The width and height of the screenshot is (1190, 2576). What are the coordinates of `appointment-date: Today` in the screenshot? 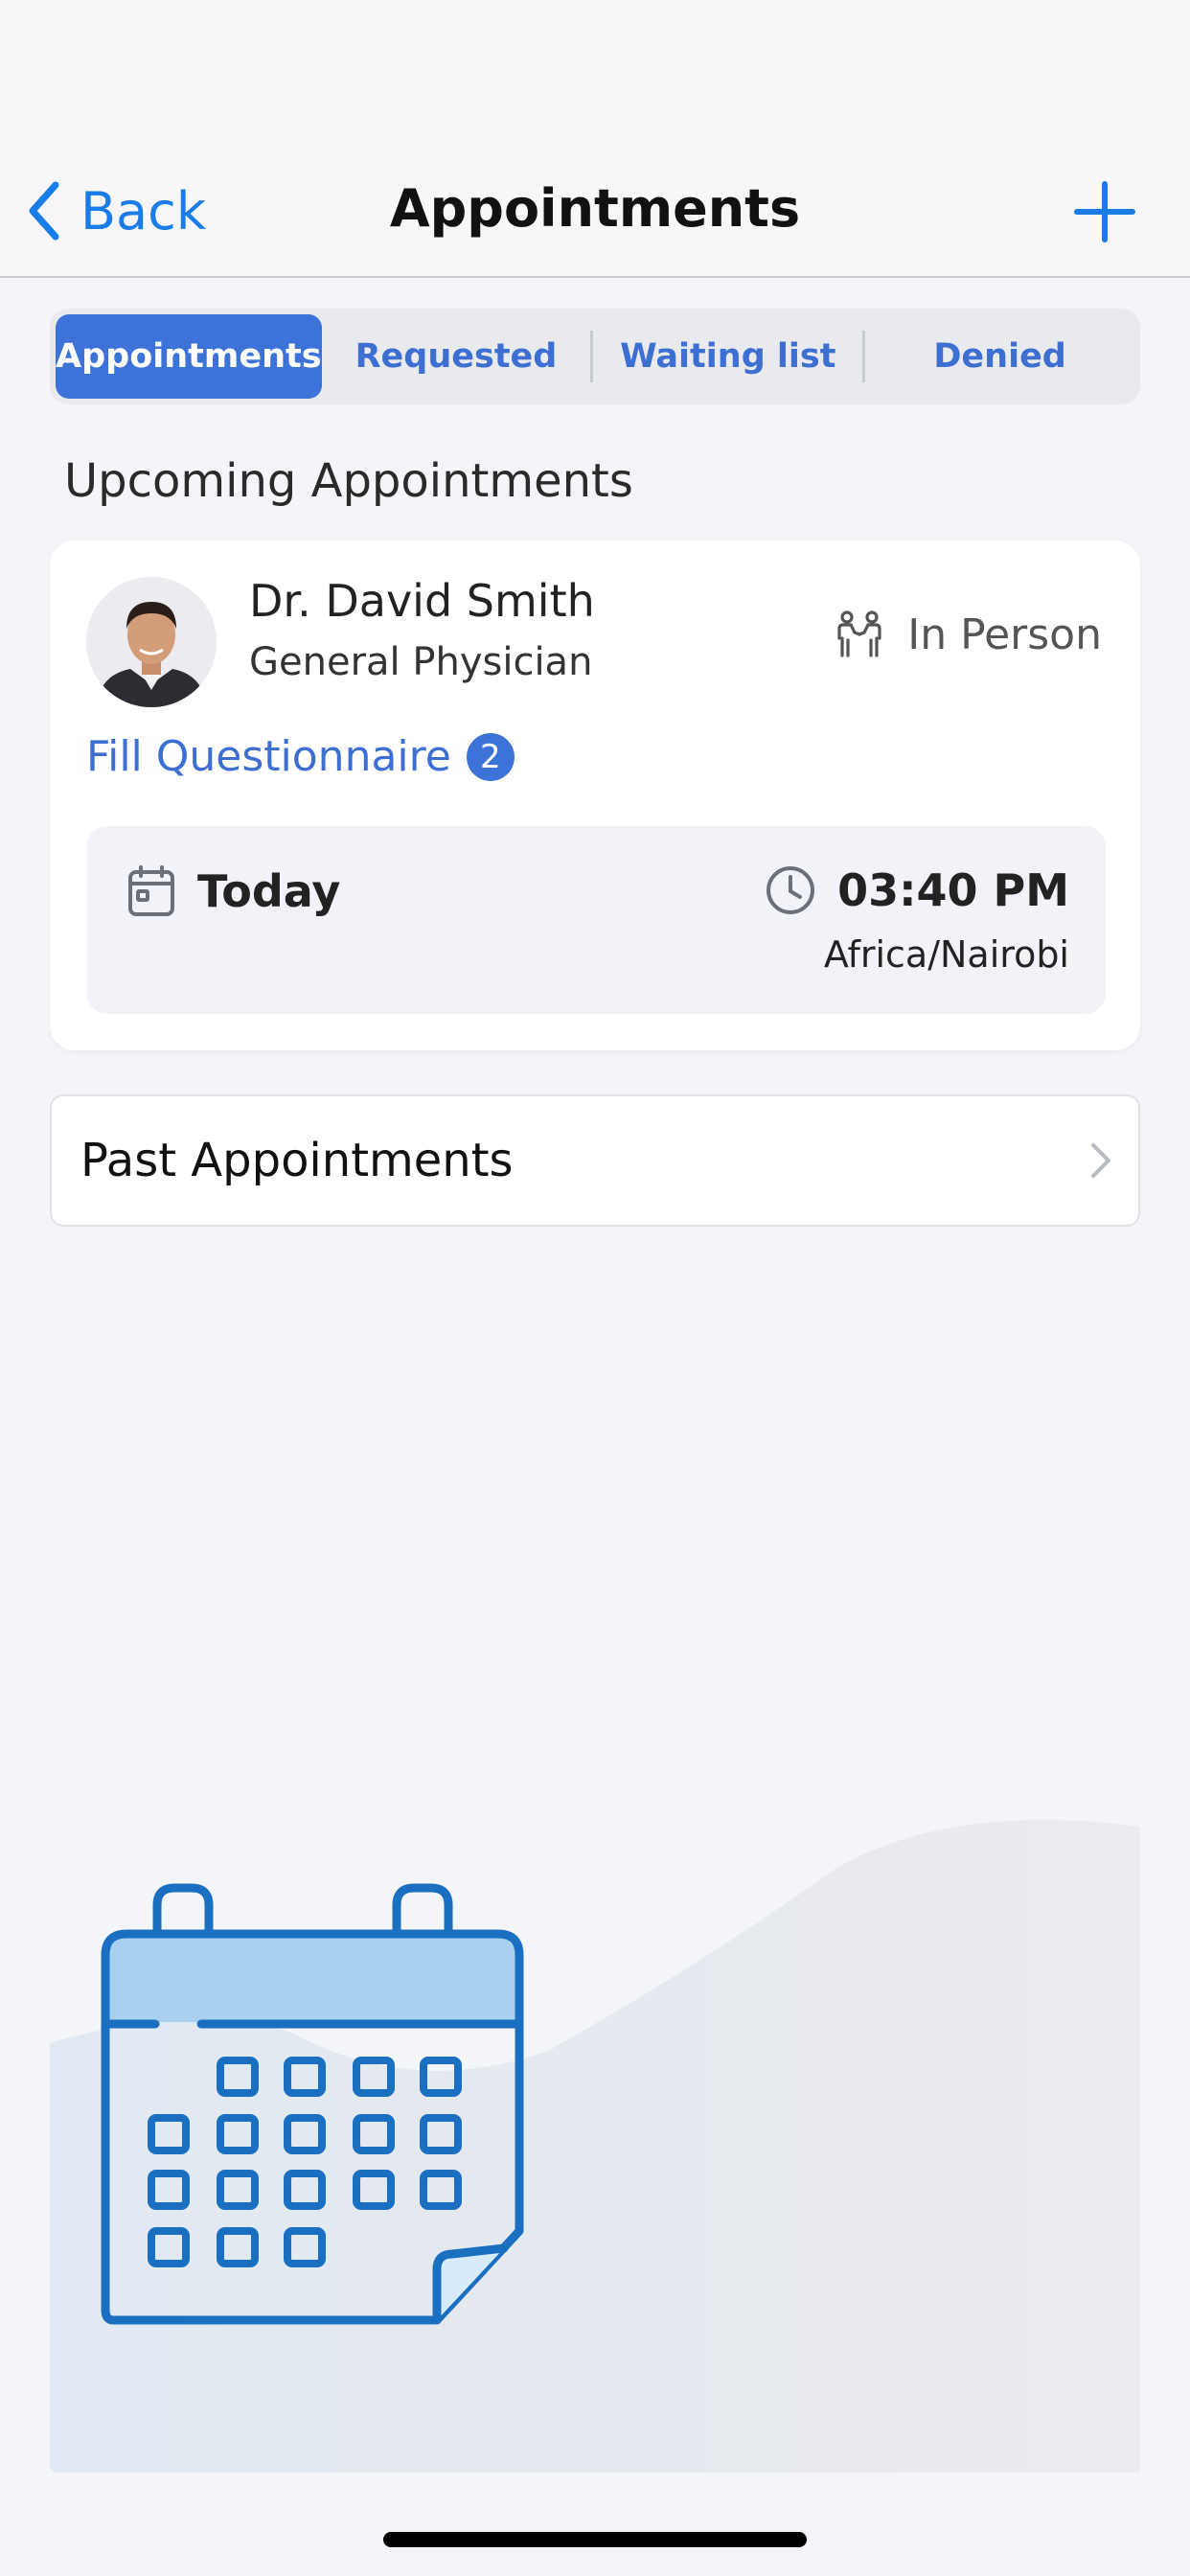 It's located at (233, 891).